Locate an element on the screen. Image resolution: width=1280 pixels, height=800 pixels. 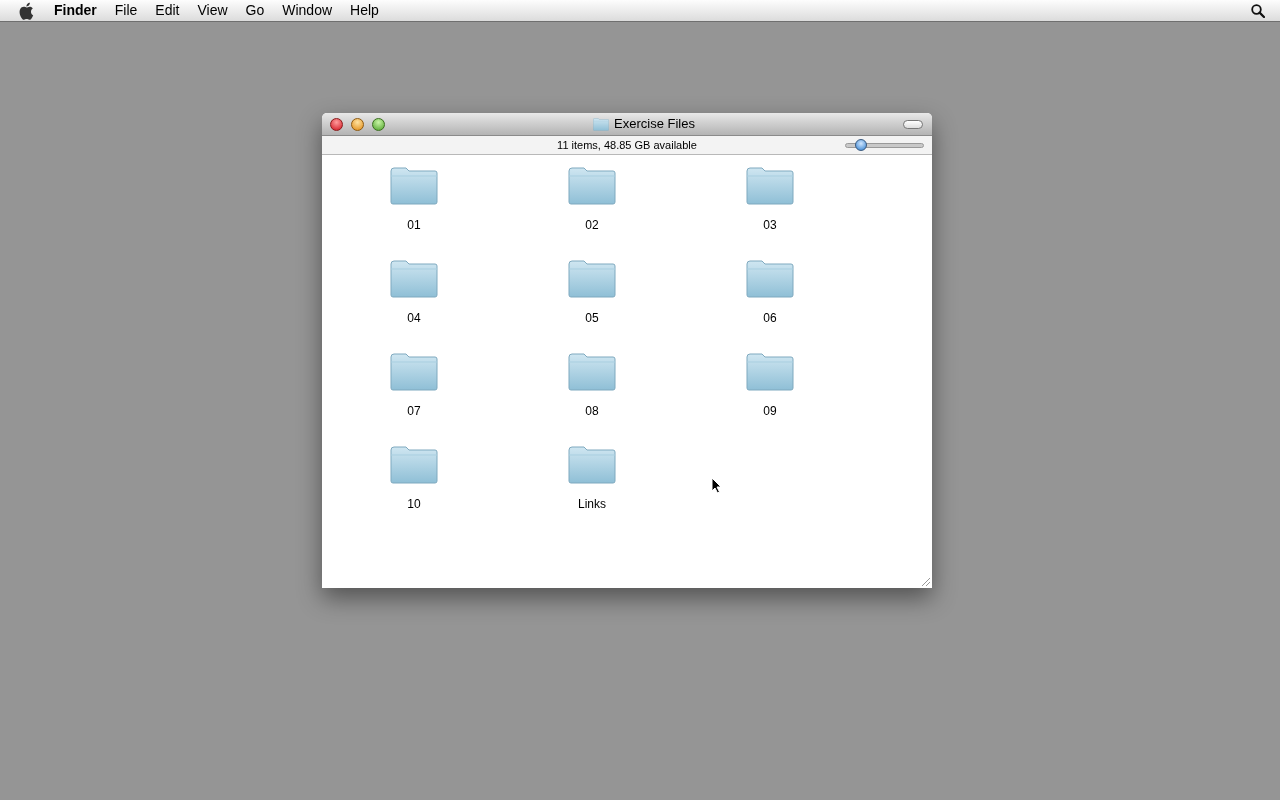
folder-name: 08 is located at coordinates (592, 411).